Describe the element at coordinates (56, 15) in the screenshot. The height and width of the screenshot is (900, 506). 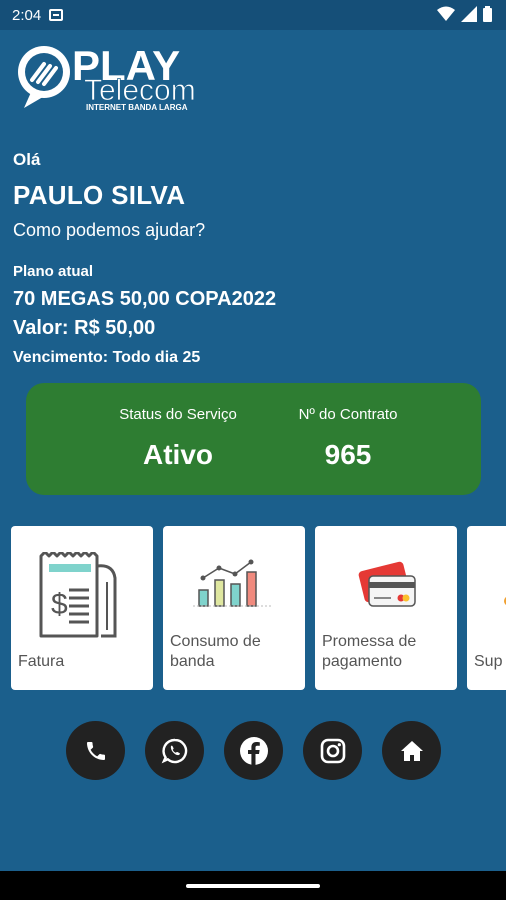
I see `sim-card-icon` at that location.